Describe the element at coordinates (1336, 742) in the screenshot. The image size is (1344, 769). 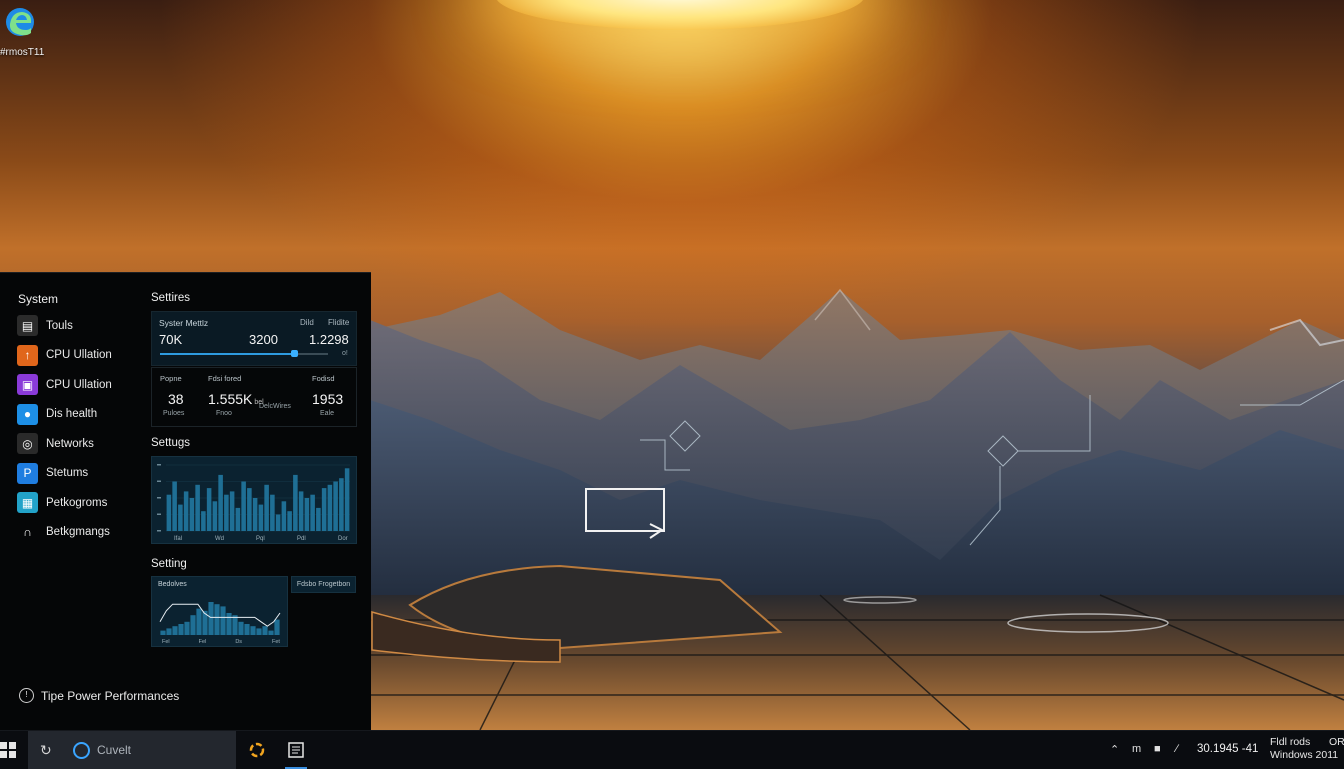
I see `info-right: OR` at that location.